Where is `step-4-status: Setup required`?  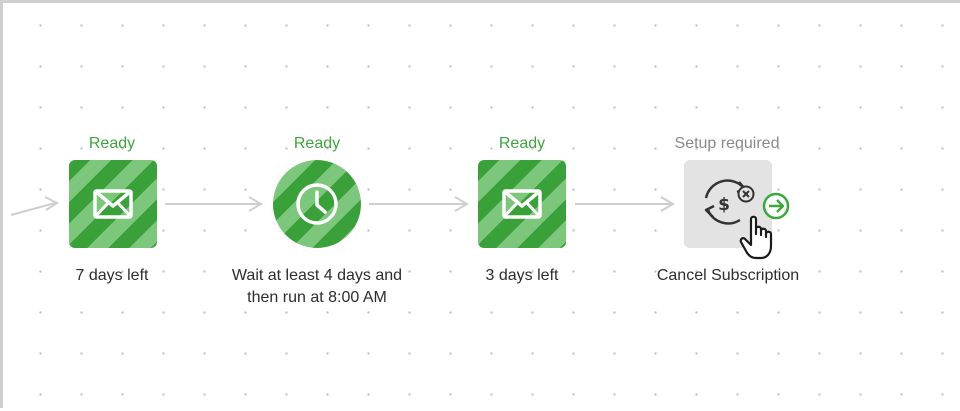 step-4-status: Setup required is located at coordinates (727, 143).